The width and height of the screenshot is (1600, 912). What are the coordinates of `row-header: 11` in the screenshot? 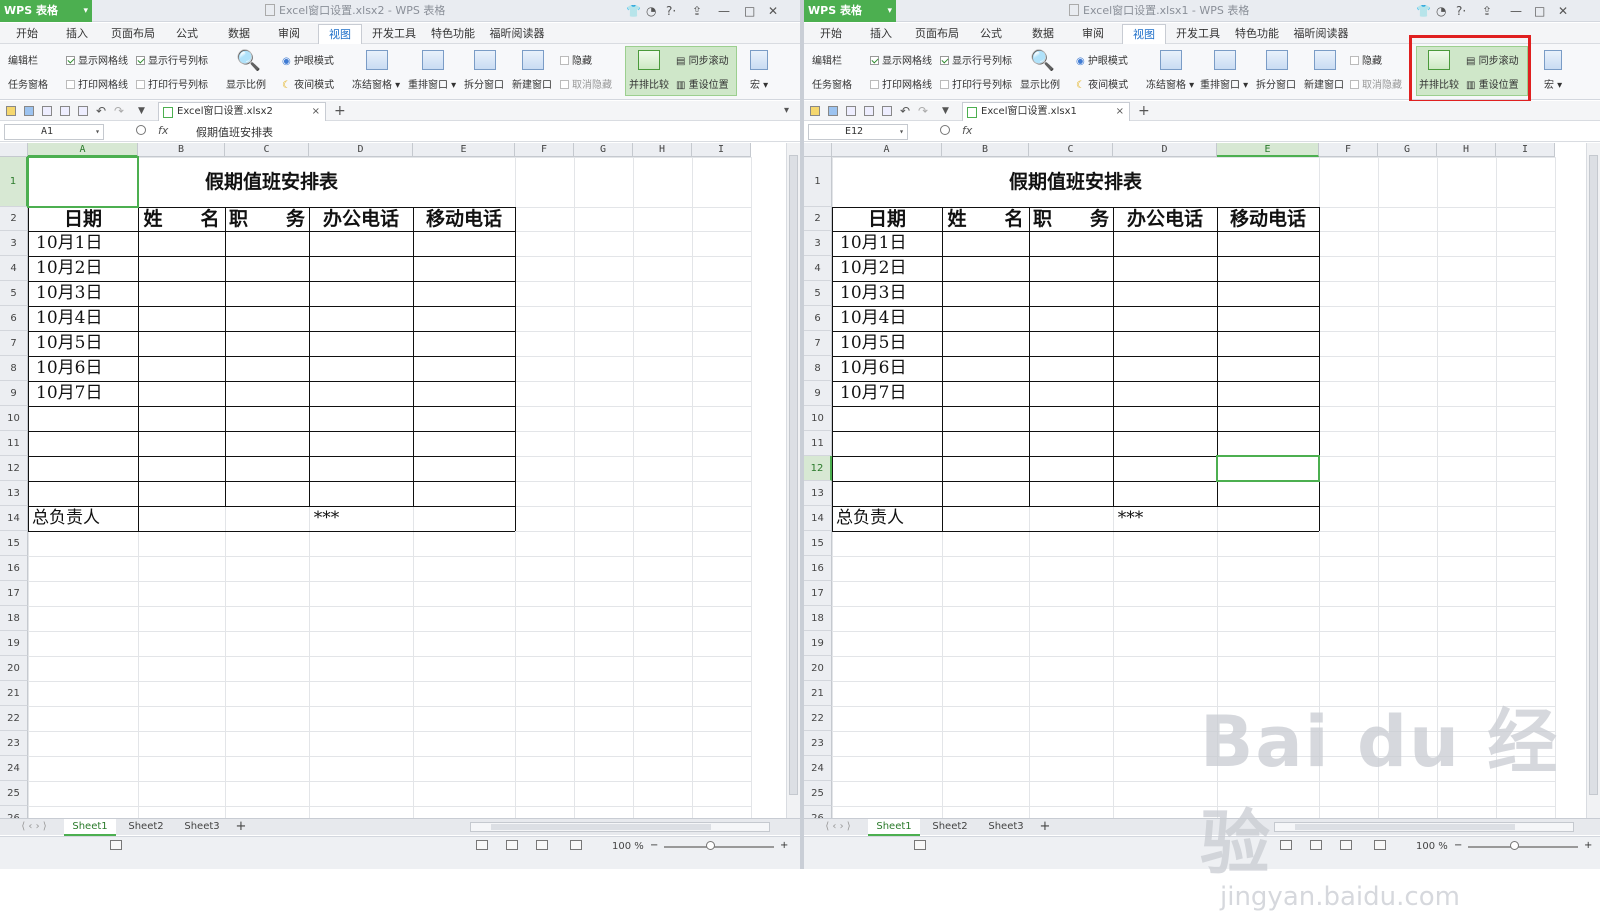 It's located at (14, 443).